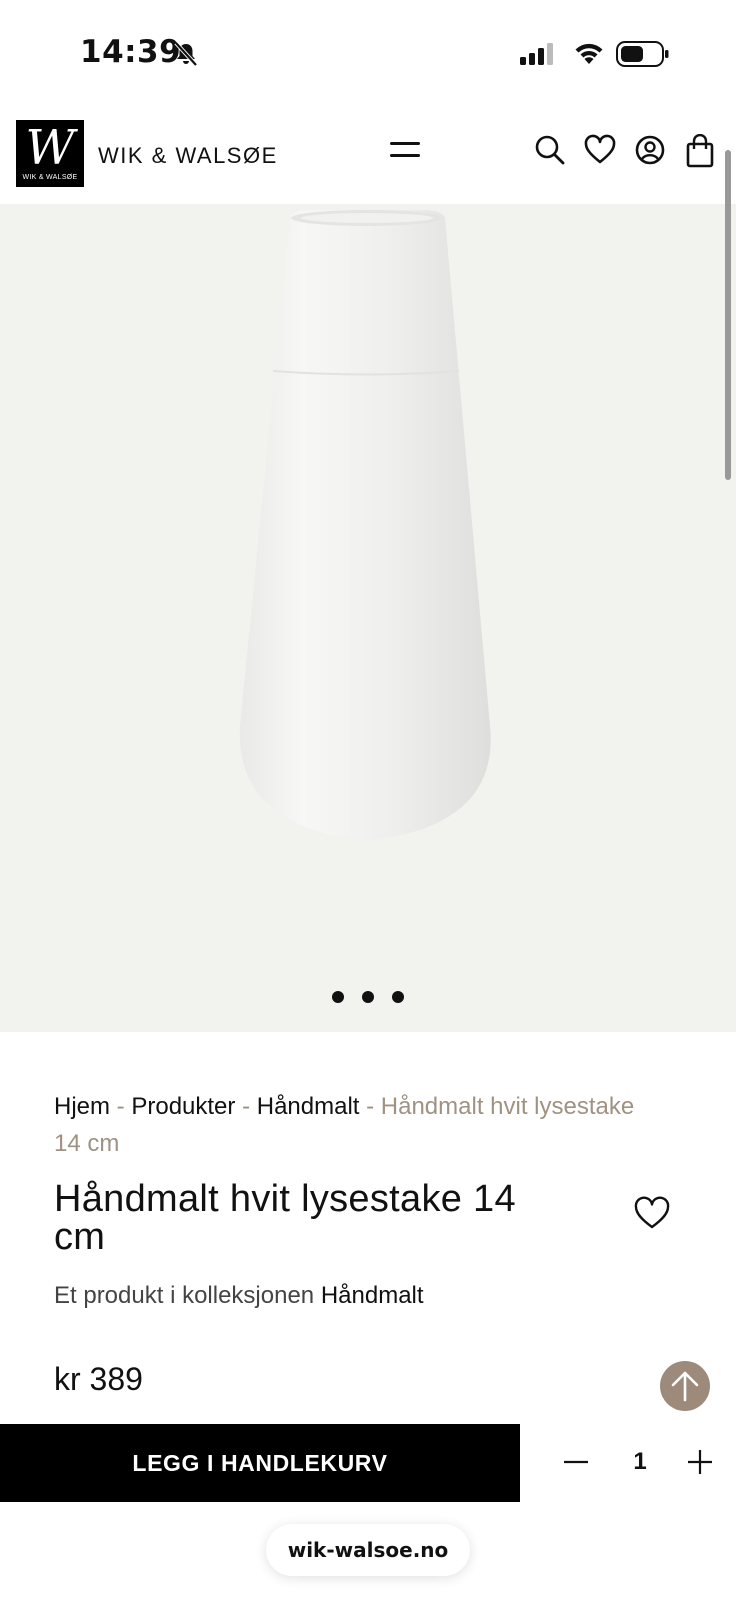 Image resolution: width=736 pixels, height=1600 pixels. I want to click on back-to-top-button, so click(685, 1386).